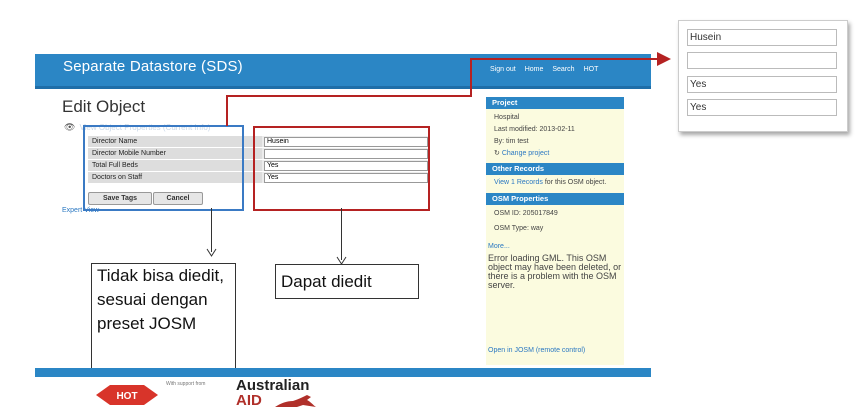 Image resolution: width=857 pixels, height=411 pixels. Describe the element at coordinates (525, 153) in the screenshot. I see `change-project-link: Change project` at that location.